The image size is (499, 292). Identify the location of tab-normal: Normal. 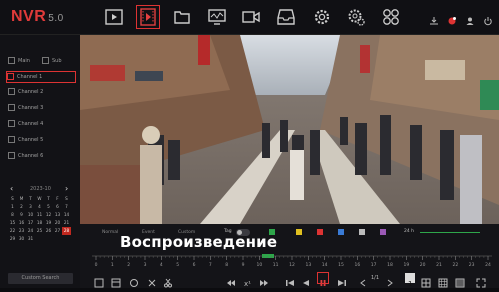
(110, 232).